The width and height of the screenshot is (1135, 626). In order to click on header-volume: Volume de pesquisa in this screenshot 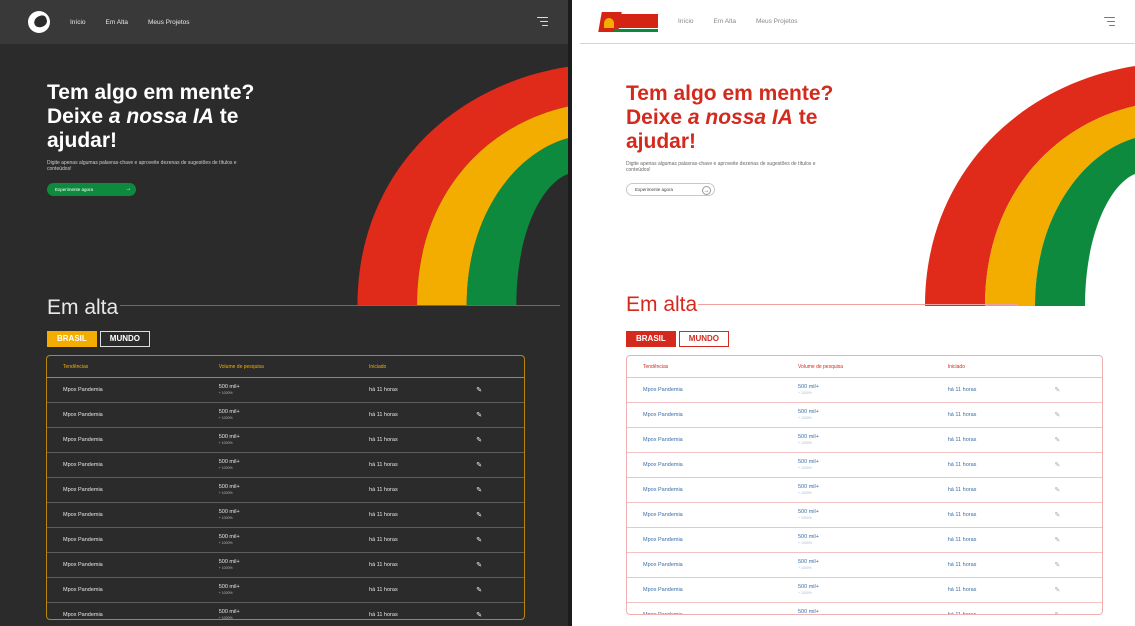, I will do `click(241, 366)`.